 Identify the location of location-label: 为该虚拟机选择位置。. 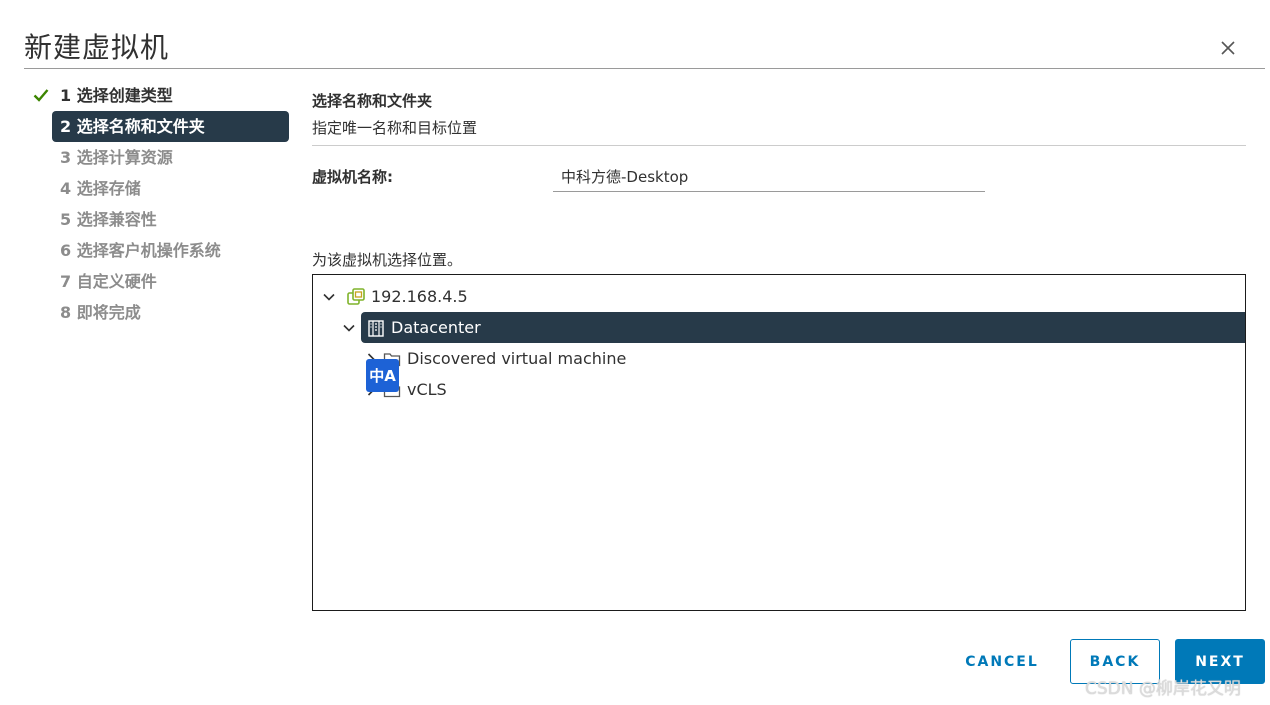
(387, 260).